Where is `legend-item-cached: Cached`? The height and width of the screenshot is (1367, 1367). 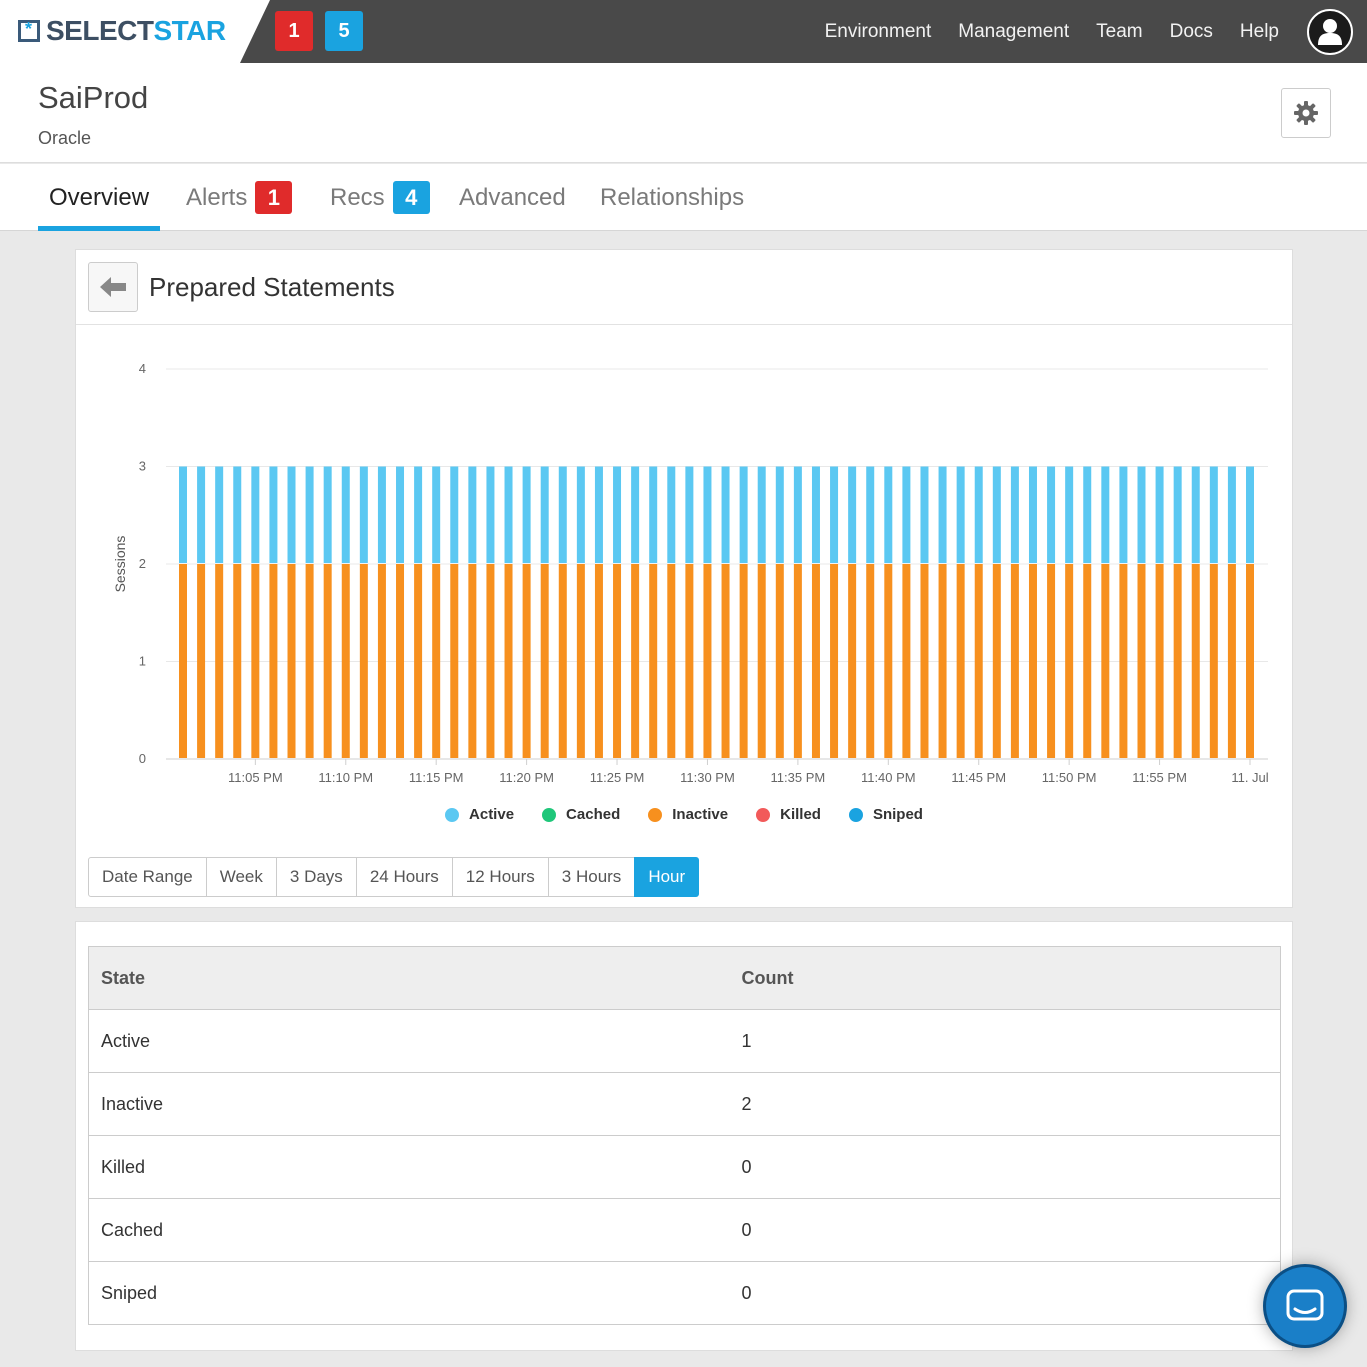 legend-item-cached: Cached is located at coordinates (581, 814).